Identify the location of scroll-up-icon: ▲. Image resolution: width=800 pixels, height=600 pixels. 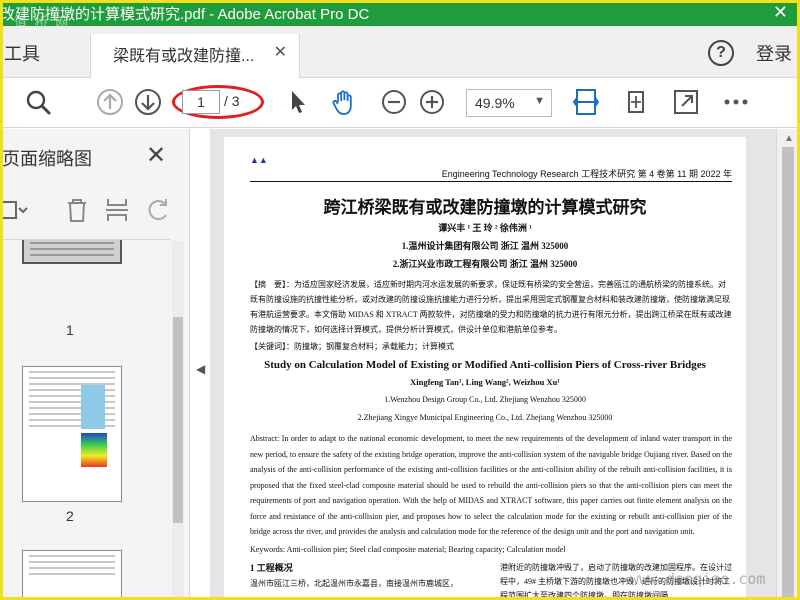
(789, 138).